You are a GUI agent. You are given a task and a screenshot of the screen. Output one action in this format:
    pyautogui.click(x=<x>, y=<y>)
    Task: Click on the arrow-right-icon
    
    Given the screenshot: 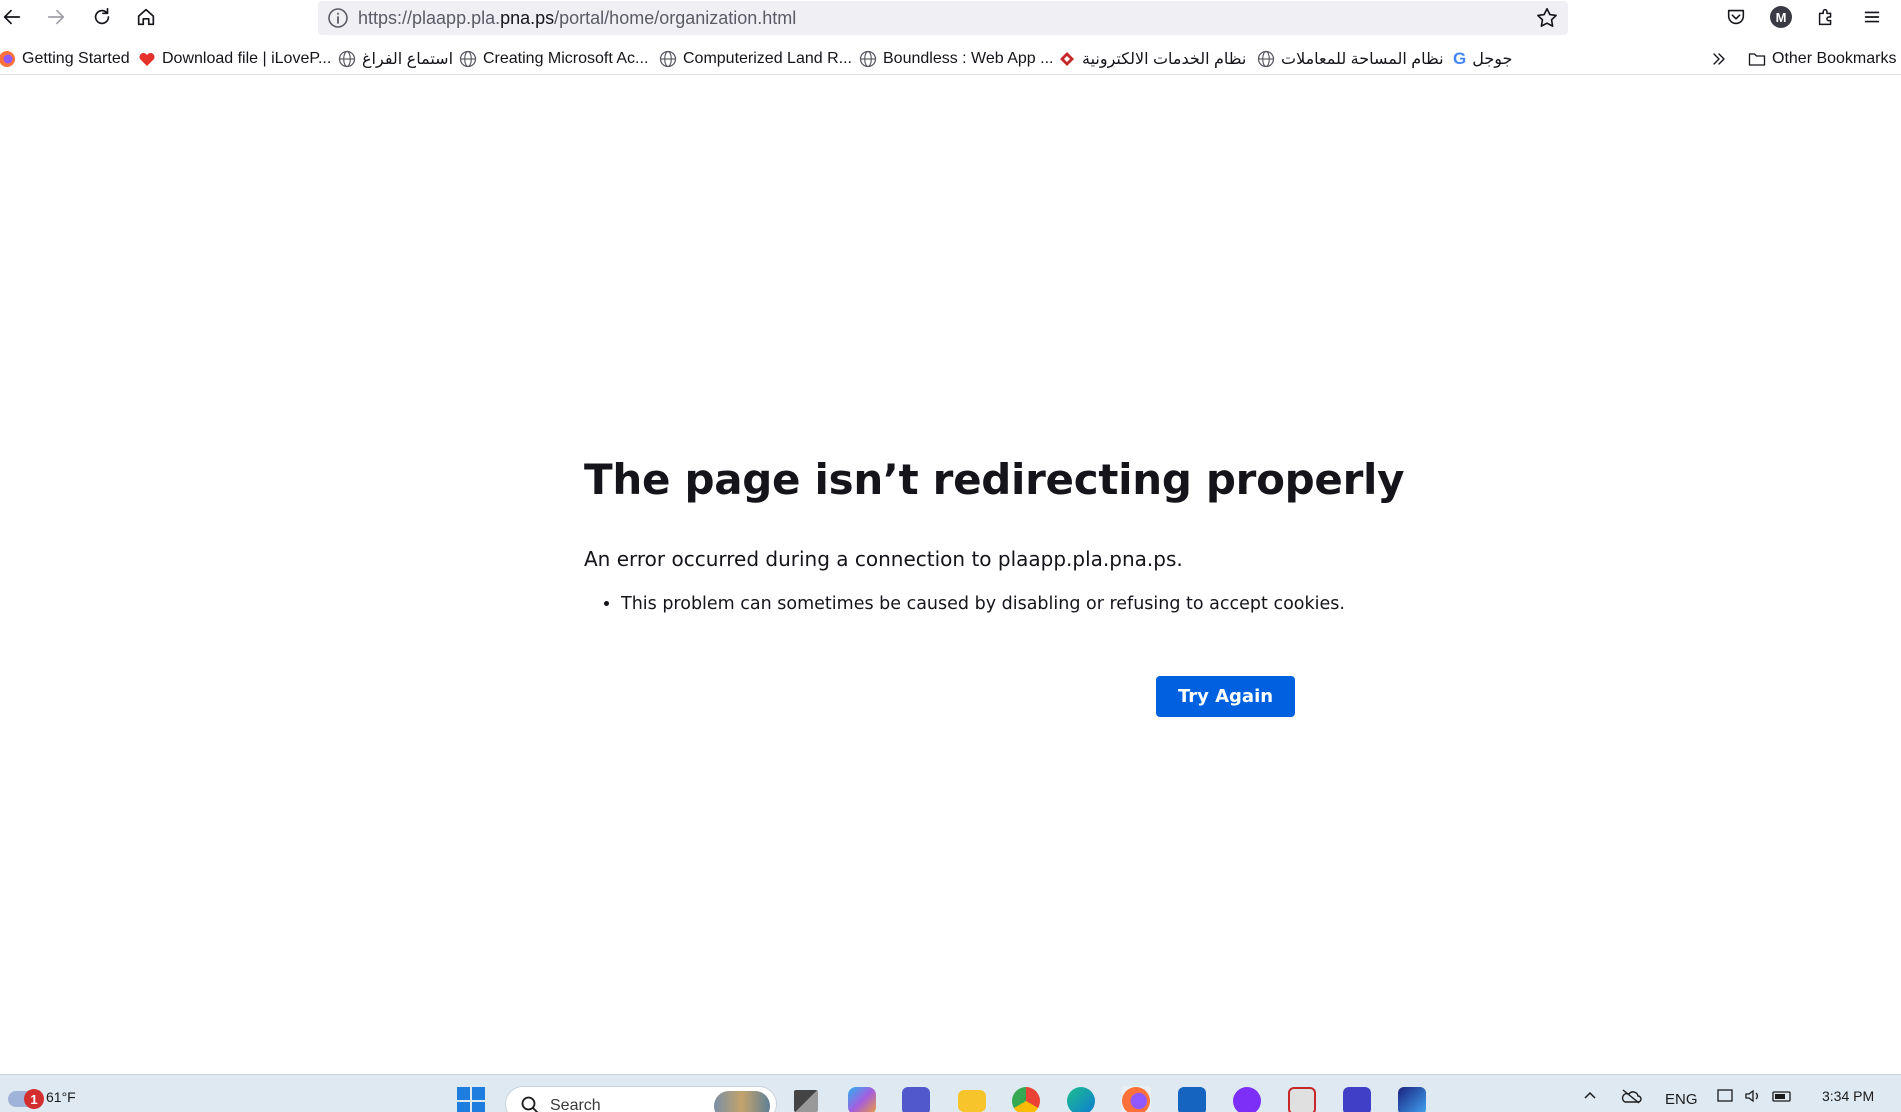 What is the action you would take?
    pyautogui.click(x=56, y=17)
    